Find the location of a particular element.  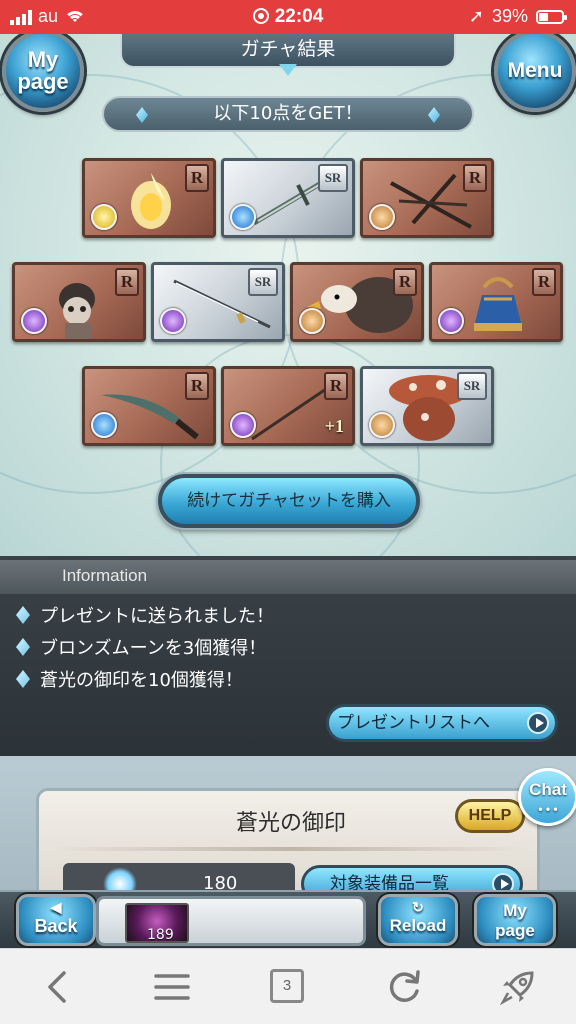

chat-button: Chat • • • is located at coordinates (547, 797).